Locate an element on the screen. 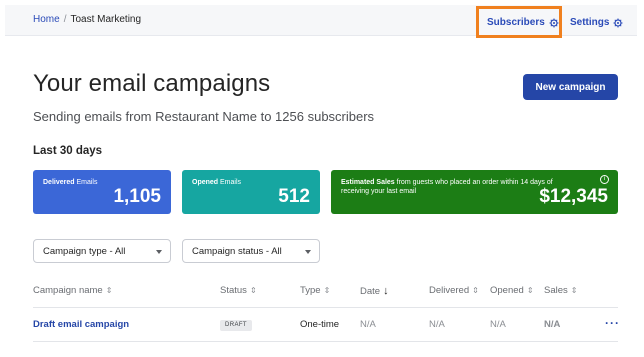 The height and width of the screenshot is (357, 644). page-title: Your email campaigns is located at coordinates (152, 83).